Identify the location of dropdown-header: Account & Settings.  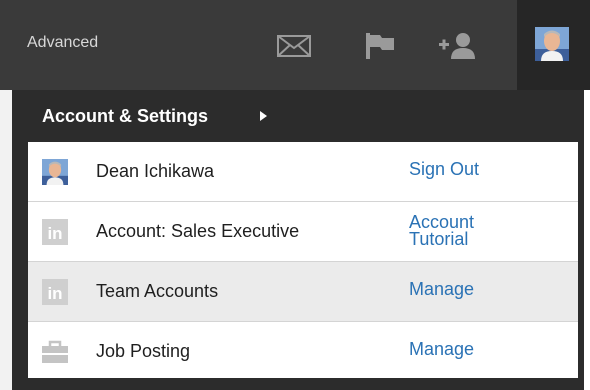
(298, 116).